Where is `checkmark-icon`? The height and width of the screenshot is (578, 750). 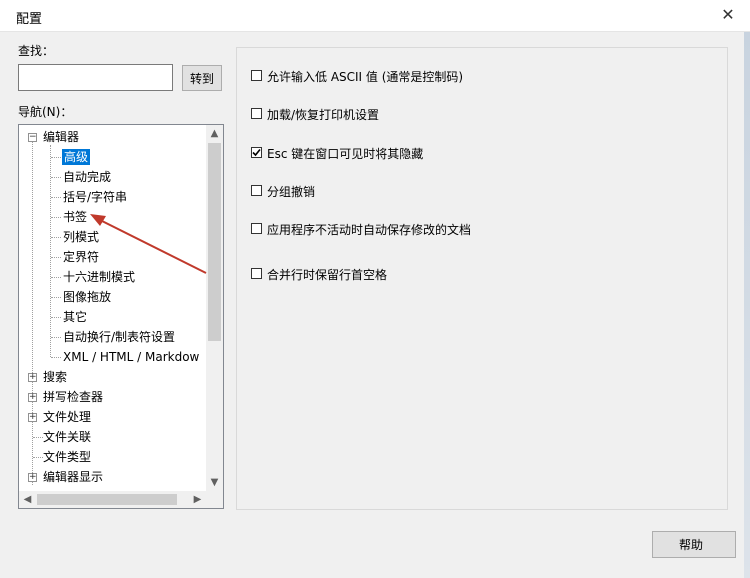
checkmark-icon is located at coordinates (256, 152).